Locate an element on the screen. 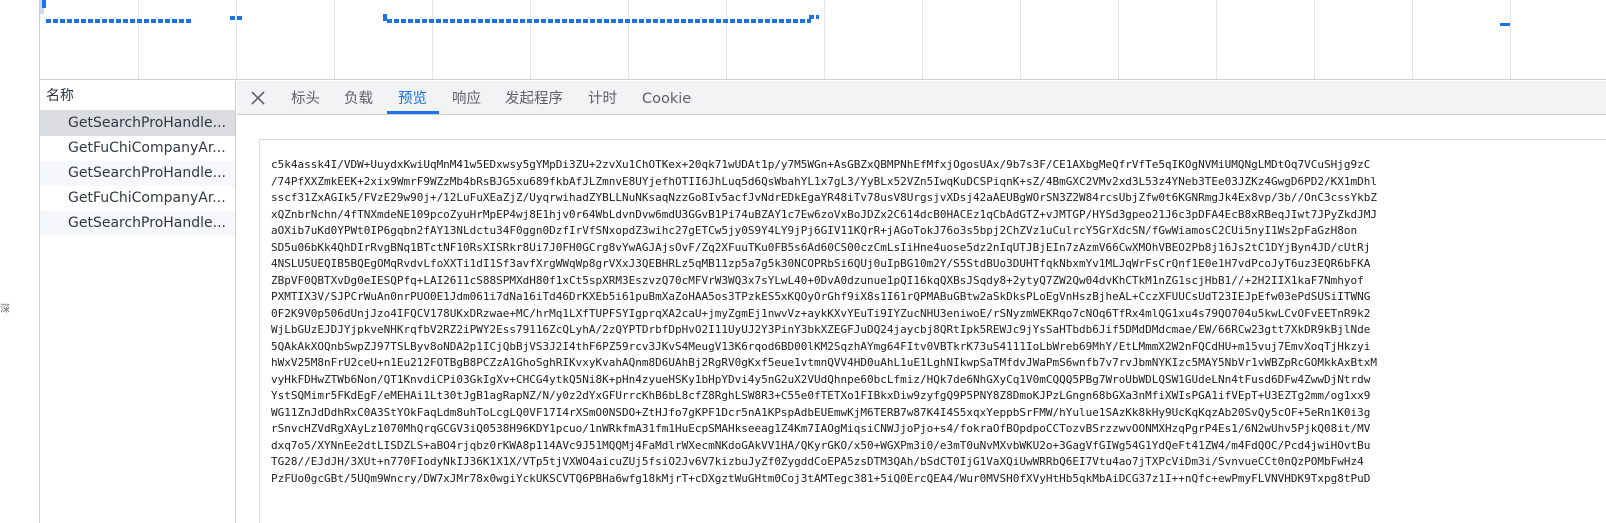 This screenshot has width=1606, height=523. sidebar-gutter: 深 is located at coordinates (20, 261).